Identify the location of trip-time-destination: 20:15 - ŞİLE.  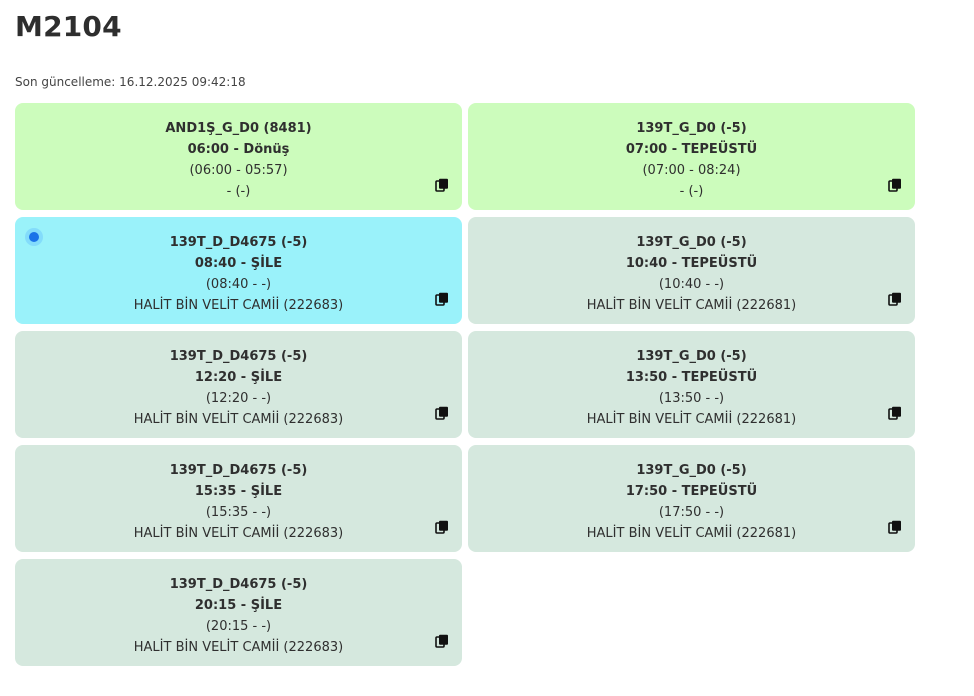
(238, 605).